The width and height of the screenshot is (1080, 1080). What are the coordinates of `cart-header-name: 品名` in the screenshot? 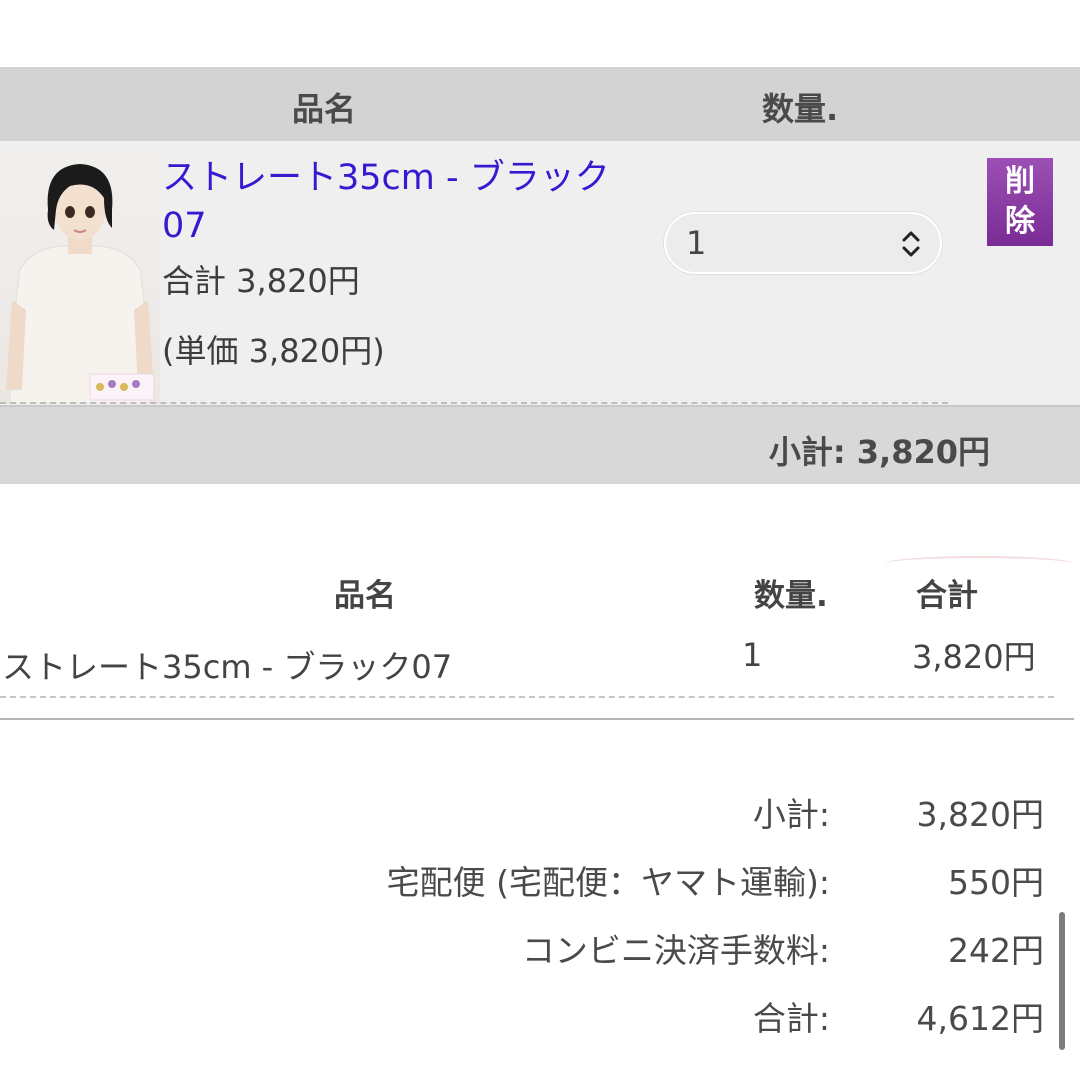 It's located at (324, 109).